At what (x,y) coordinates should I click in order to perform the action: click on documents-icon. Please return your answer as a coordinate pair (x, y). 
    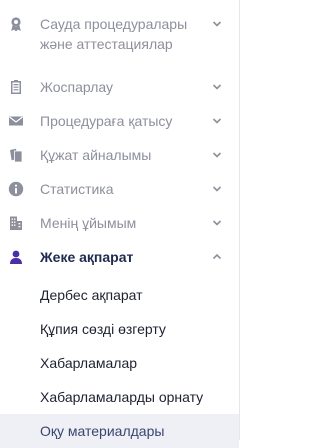
    Looking at the image, I should click on (16, 155).